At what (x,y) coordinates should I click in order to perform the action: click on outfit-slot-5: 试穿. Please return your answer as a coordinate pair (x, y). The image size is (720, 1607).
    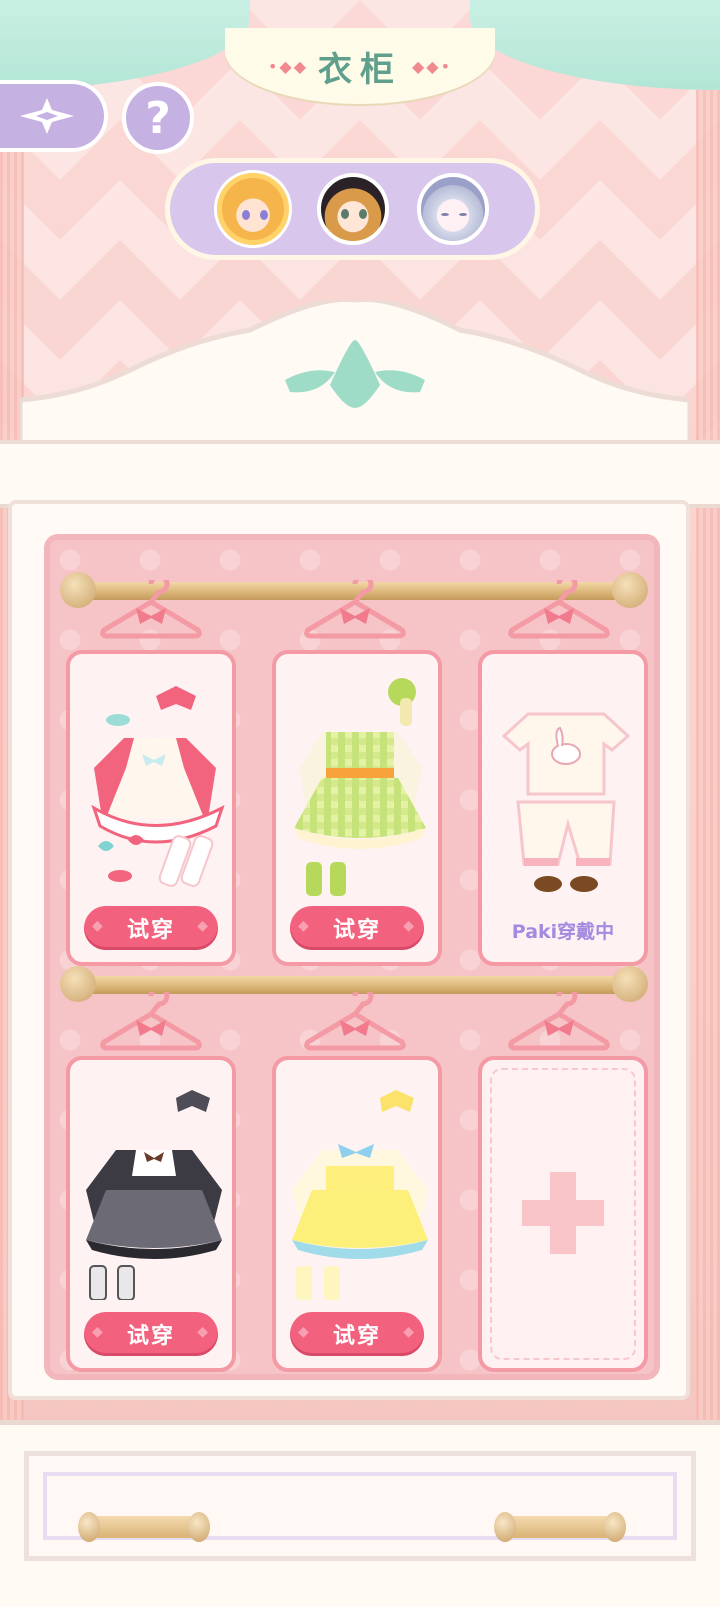
    Looking at the image, I should click on (357, 1214).